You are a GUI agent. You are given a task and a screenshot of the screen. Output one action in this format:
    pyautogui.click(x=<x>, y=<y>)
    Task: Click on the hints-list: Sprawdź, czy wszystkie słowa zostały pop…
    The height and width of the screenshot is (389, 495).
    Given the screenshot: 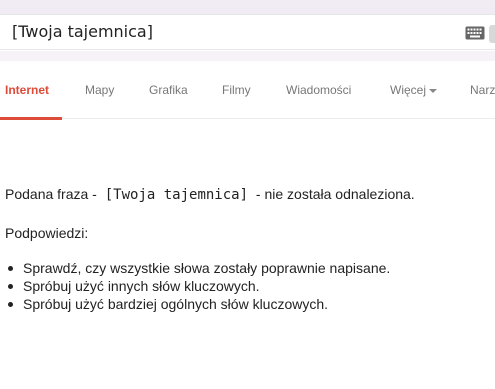 What is the action you would take?
    pyautogui.click(x=247, y=286)
    